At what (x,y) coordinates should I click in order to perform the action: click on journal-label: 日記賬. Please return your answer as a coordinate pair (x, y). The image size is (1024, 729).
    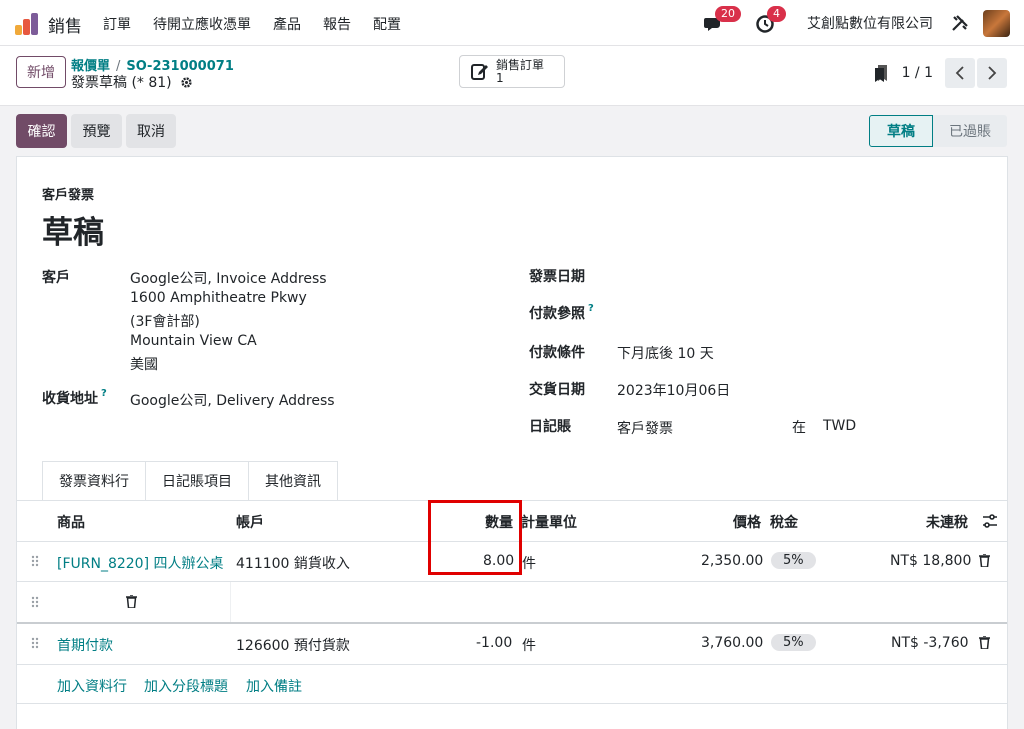
    Looking at the image, I should click on (550, 427).